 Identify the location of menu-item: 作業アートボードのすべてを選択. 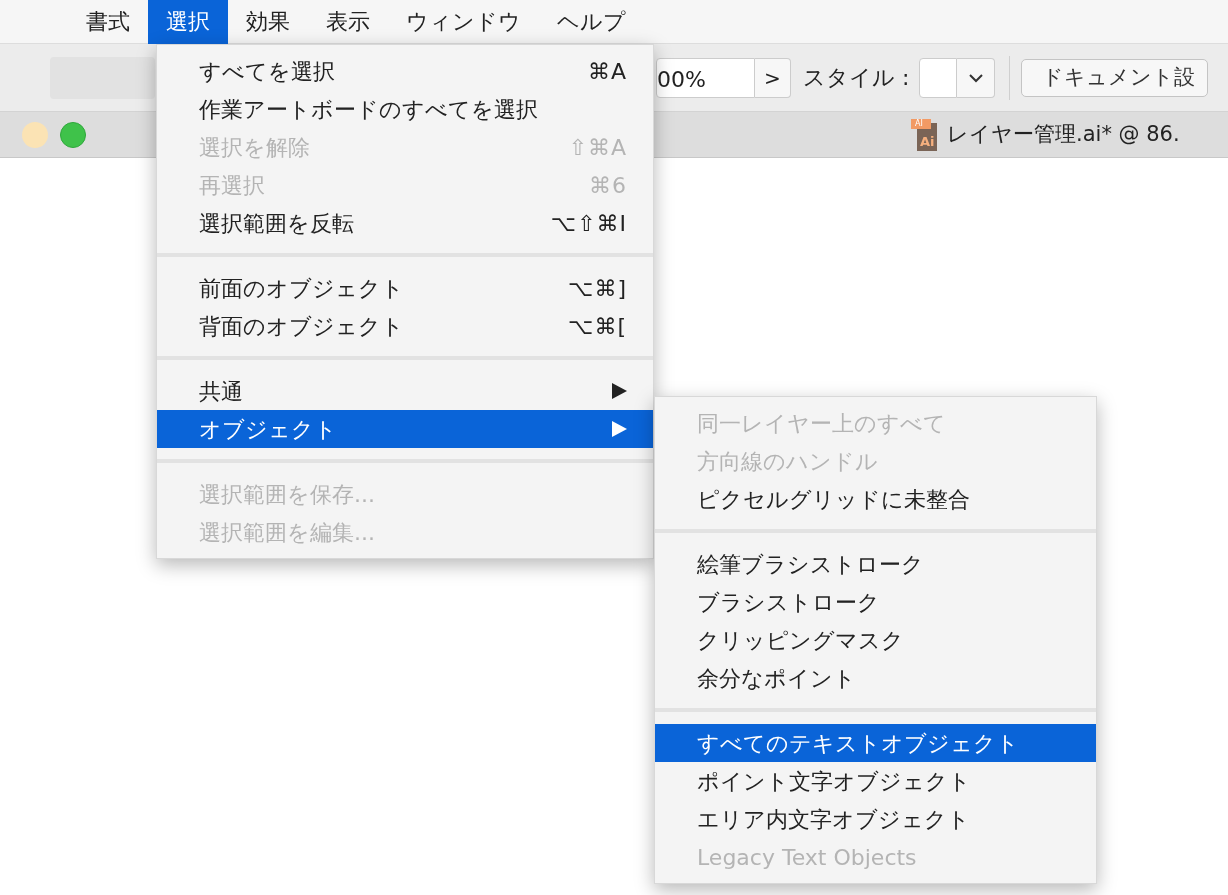
(405, 109).